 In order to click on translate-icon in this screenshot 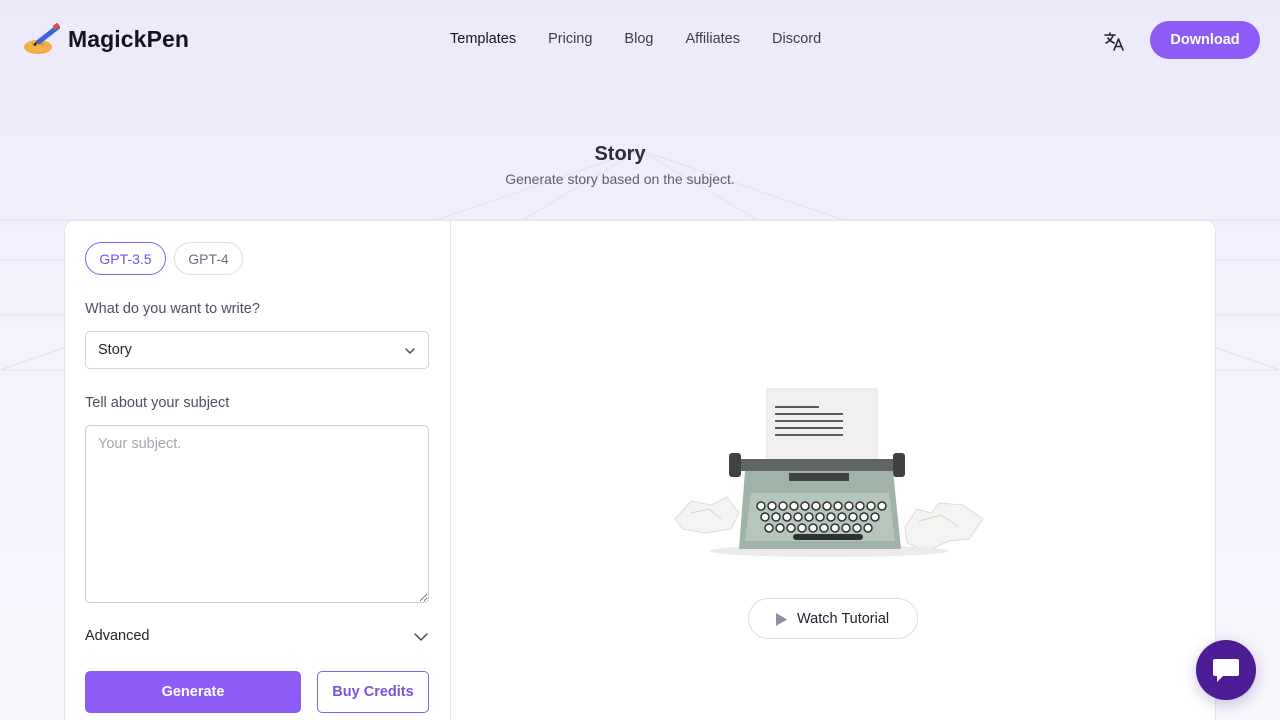, I will do `click(1114, 41)`.